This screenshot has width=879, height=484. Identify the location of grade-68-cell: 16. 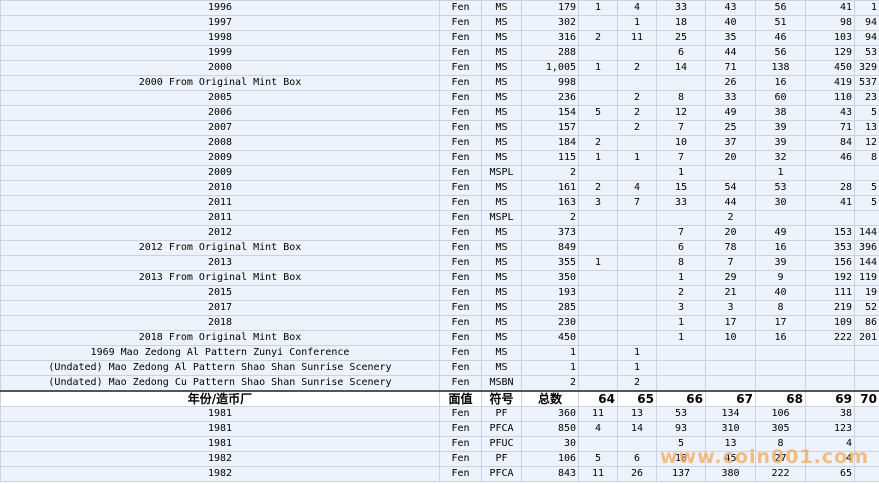
(780, 248).